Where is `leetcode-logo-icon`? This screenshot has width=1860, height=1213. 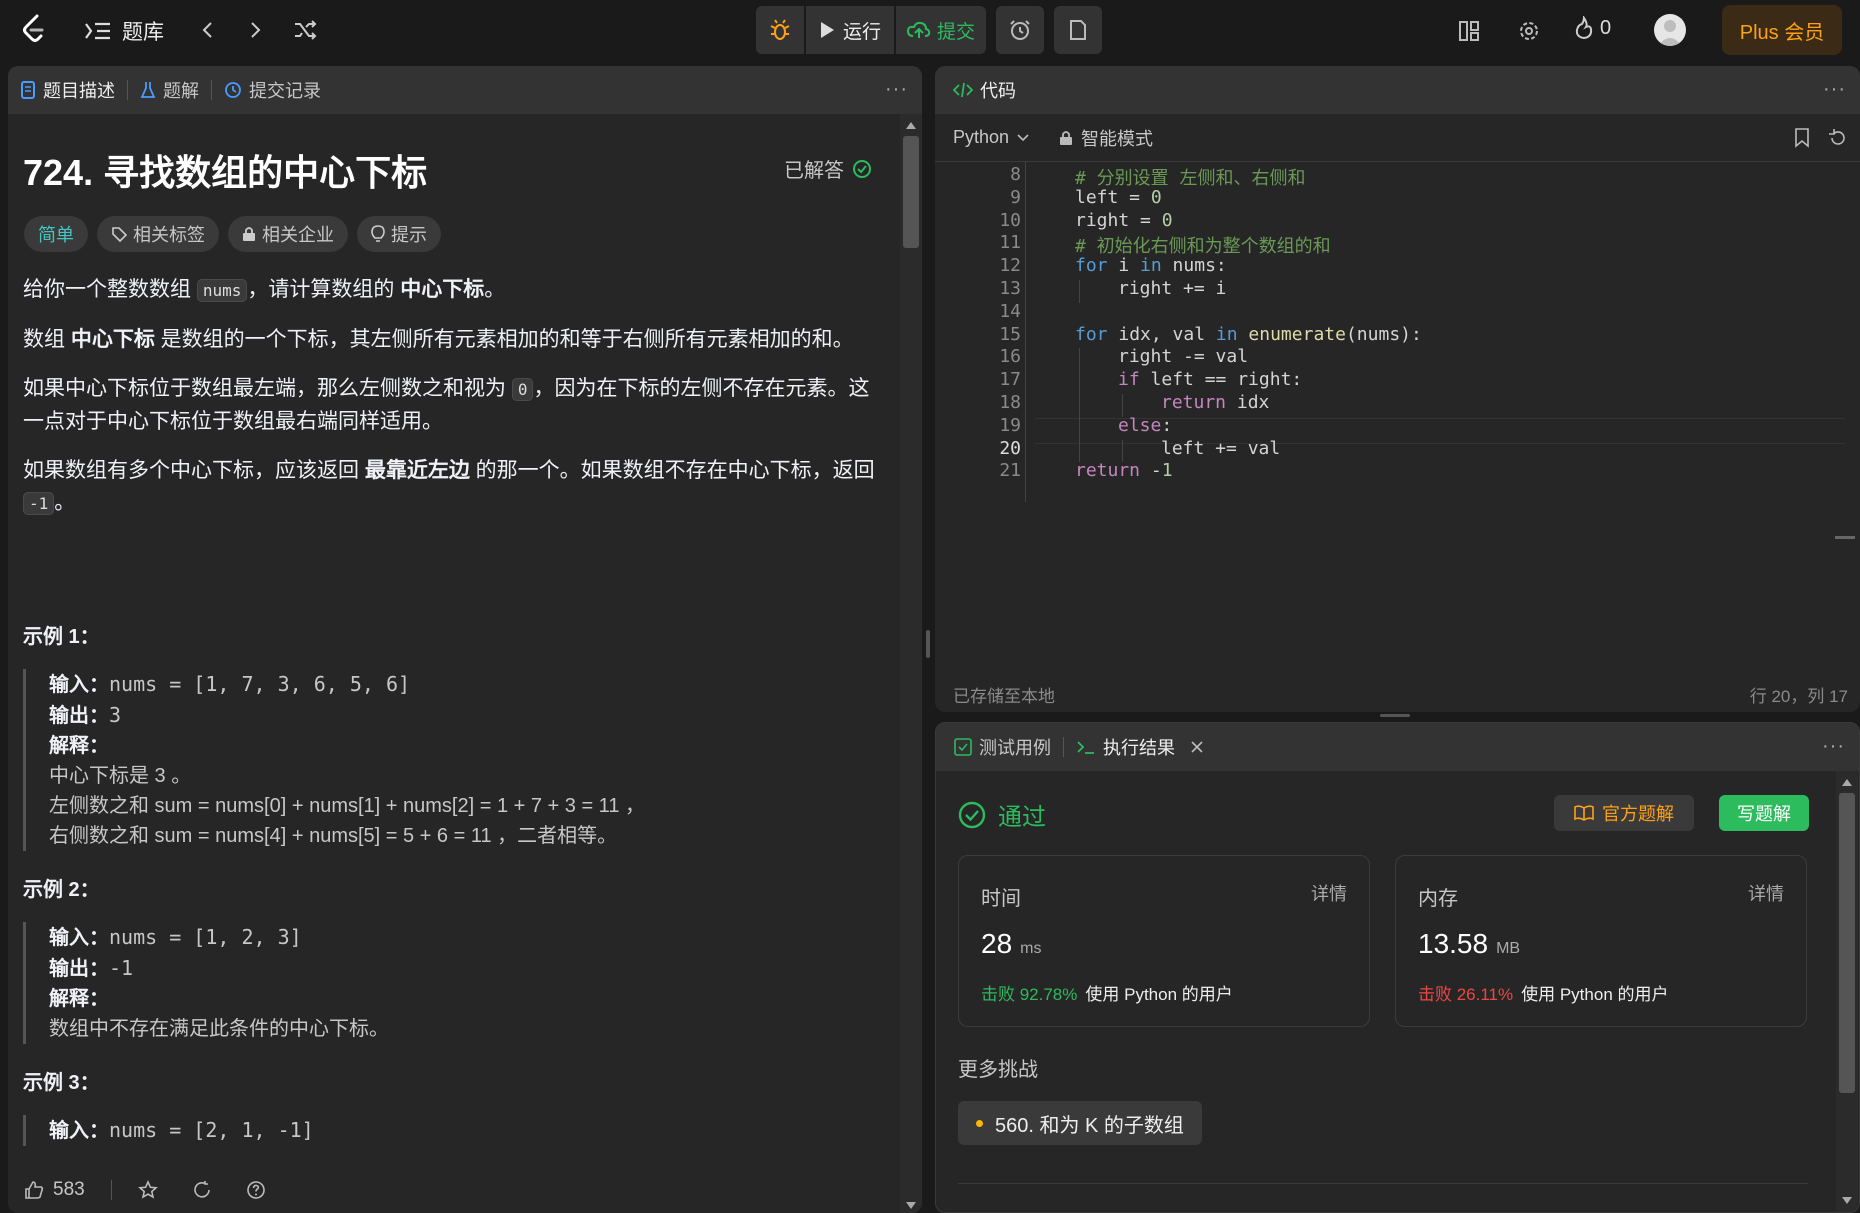 leetcode-logo-icon is located at coordinates (34, 29).